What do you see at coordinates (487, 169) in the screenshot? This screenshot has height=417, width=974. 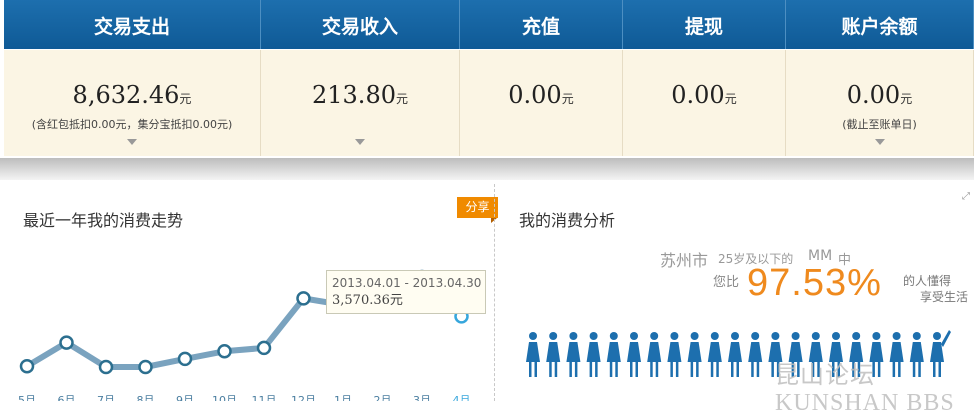 I see `section-shadow` at bounding box center [487, 169].